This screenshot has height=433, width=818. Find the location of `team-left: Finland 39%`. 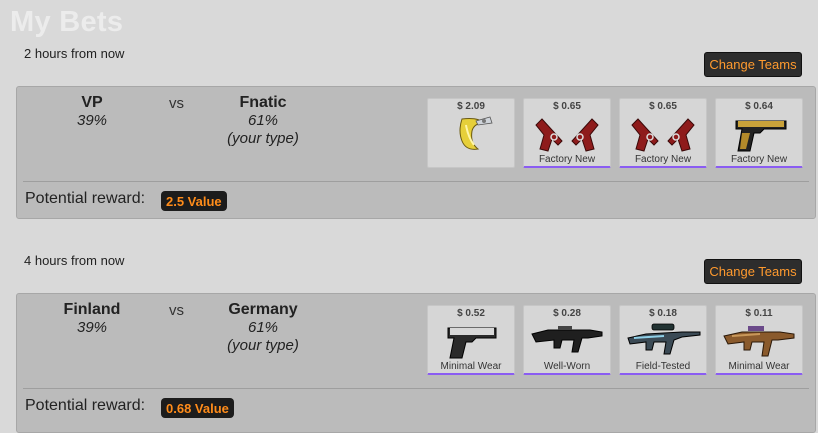

team-left: Finland 39% is located at coordinates (92, 319).